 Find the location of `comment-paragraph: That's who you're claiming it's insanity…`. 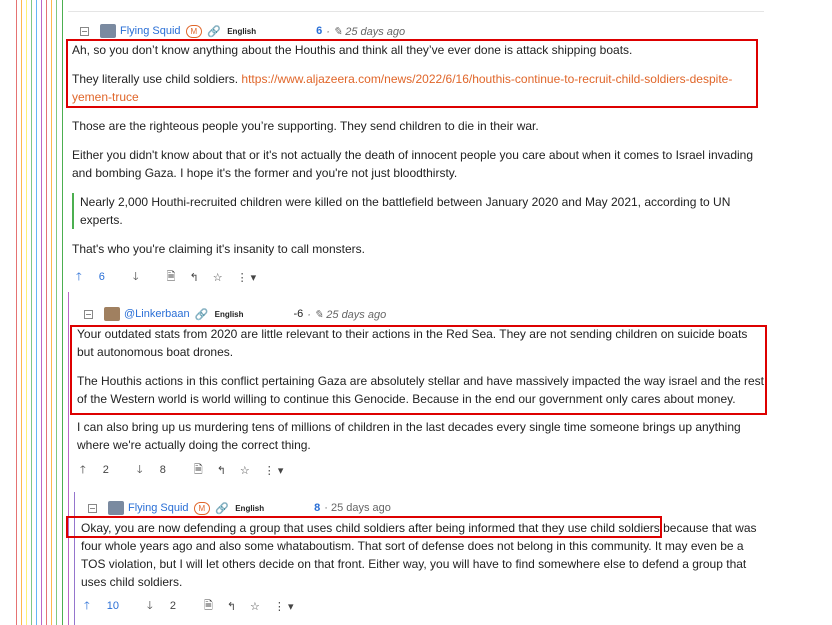

comment-paragraph: That's who you're claiming it's insanity… is located at coordinates (218, 249).